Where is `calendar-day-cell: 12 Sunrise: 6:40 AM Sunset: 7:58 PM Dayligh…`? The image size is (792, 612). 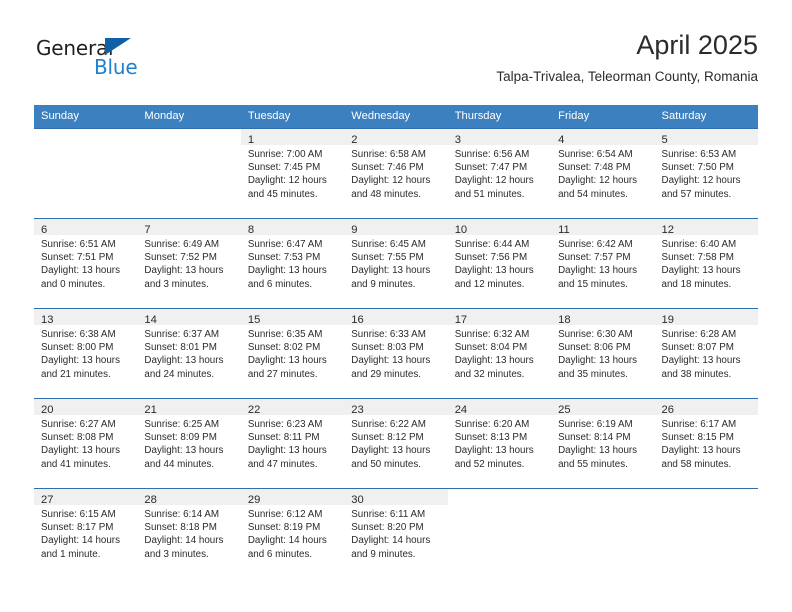
calendar-day-cell: 12 Sunrise: 6:40 AM Sunset: 7:58 PM Dayligh… is located at coordinates (706, 263).